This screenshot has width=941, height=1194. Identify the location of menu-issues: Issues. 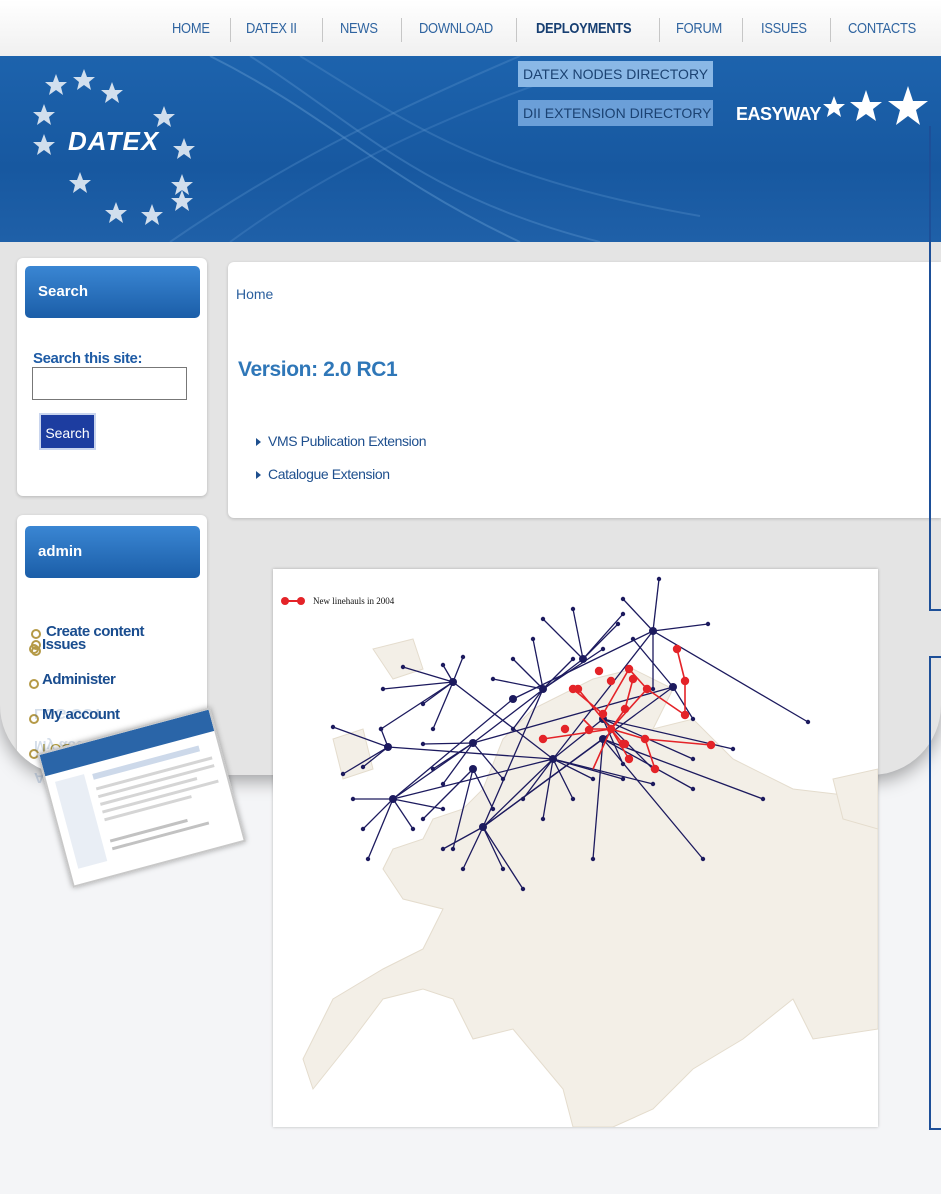
(64, 644).